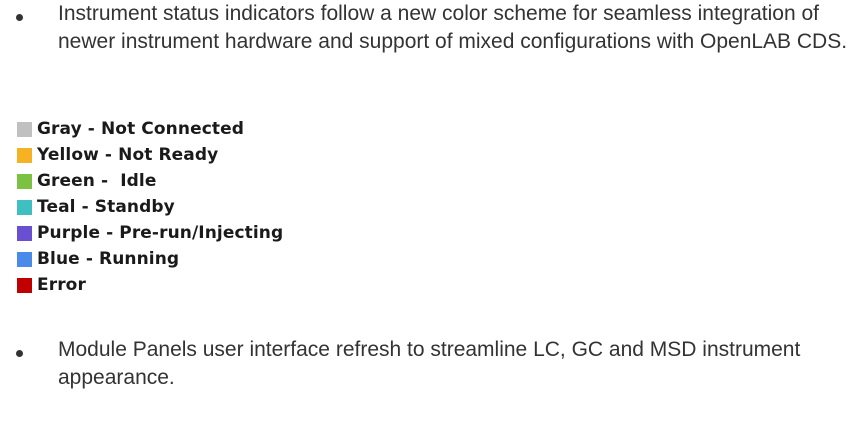 The image size is (863, 421). What do you see at coordinates (108, 259) in the screenshot?
I see `legend-label: Blue - Running` at bounding box center [108, 259].